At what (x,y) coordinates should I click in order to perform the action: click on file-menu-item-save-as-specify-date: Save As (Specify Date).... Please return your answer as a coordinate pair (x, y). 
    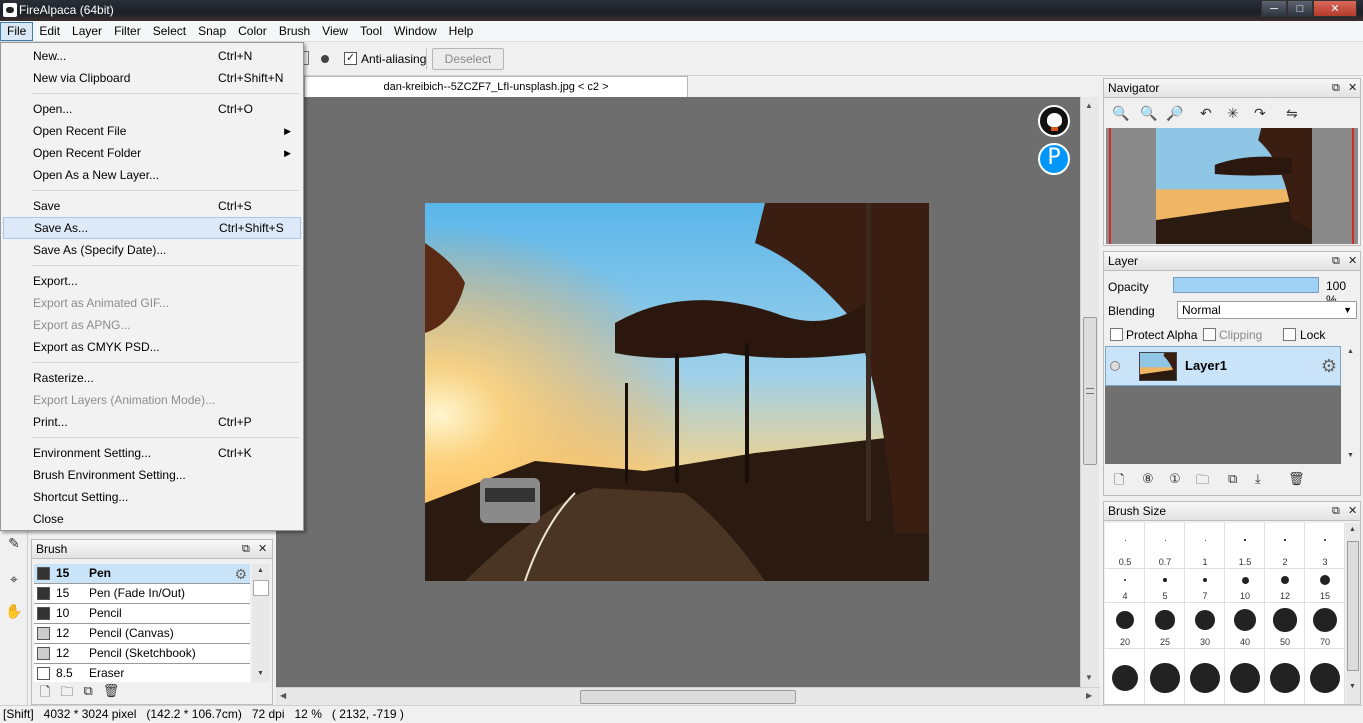
    Looking at the image, I should click on (152, 250).